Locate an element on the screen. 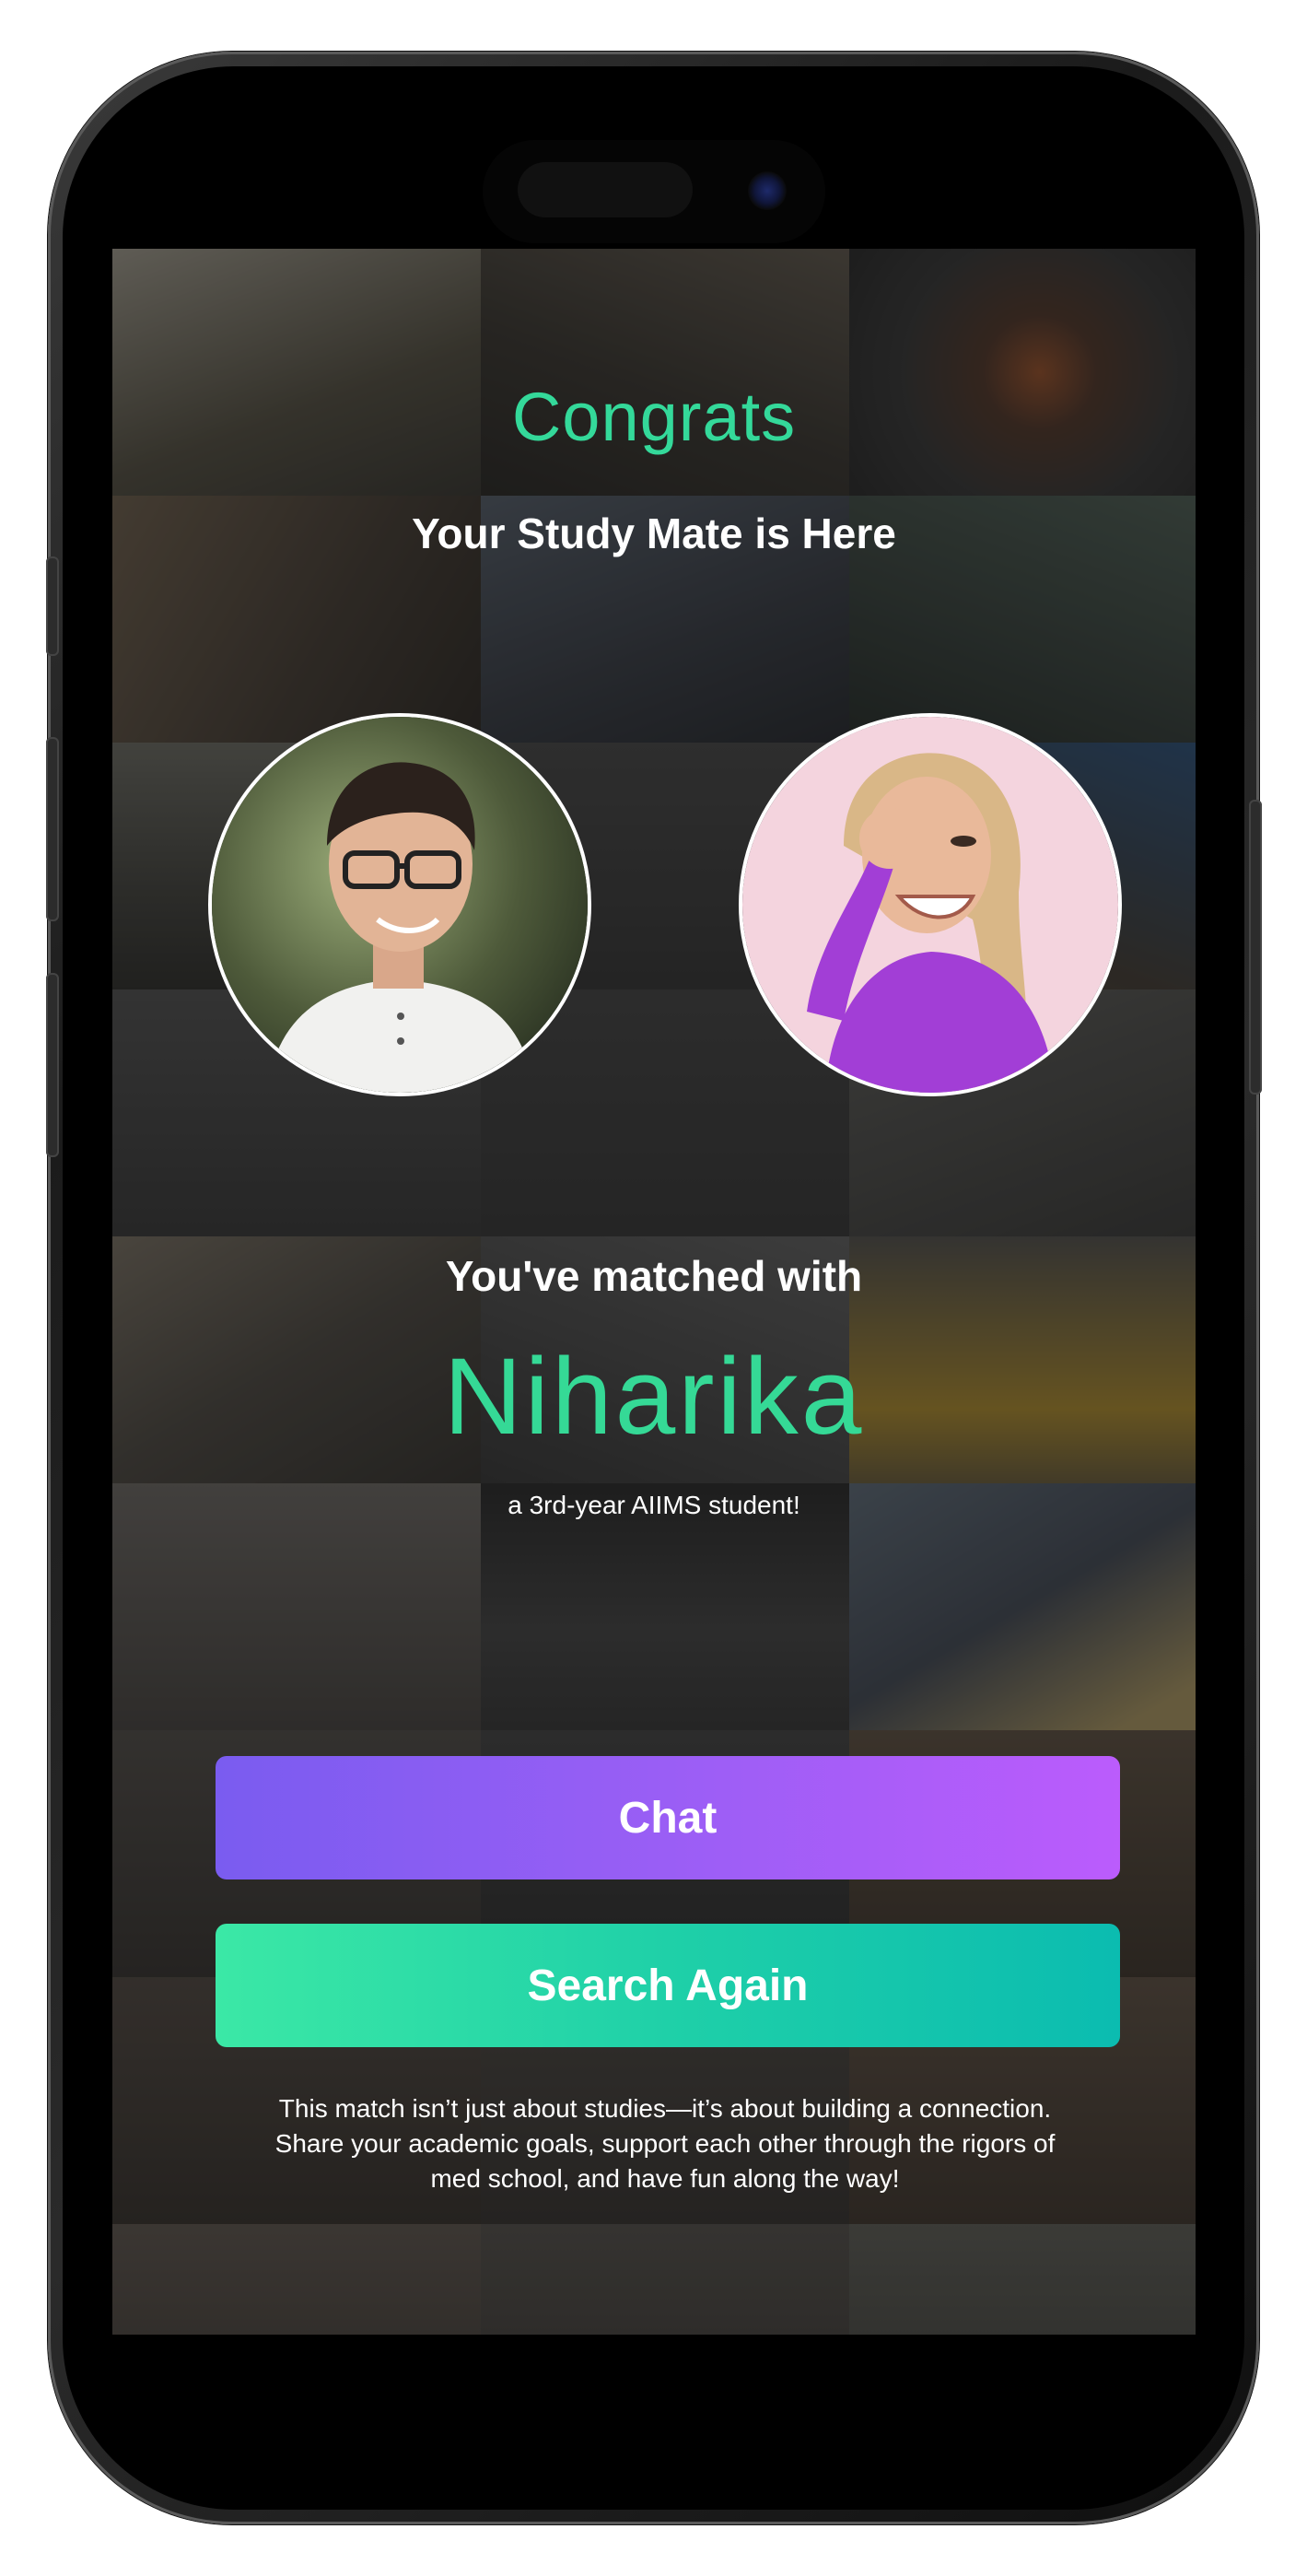 The image size is (1307, 2576). user-photo is located at coordinates (400, 905).